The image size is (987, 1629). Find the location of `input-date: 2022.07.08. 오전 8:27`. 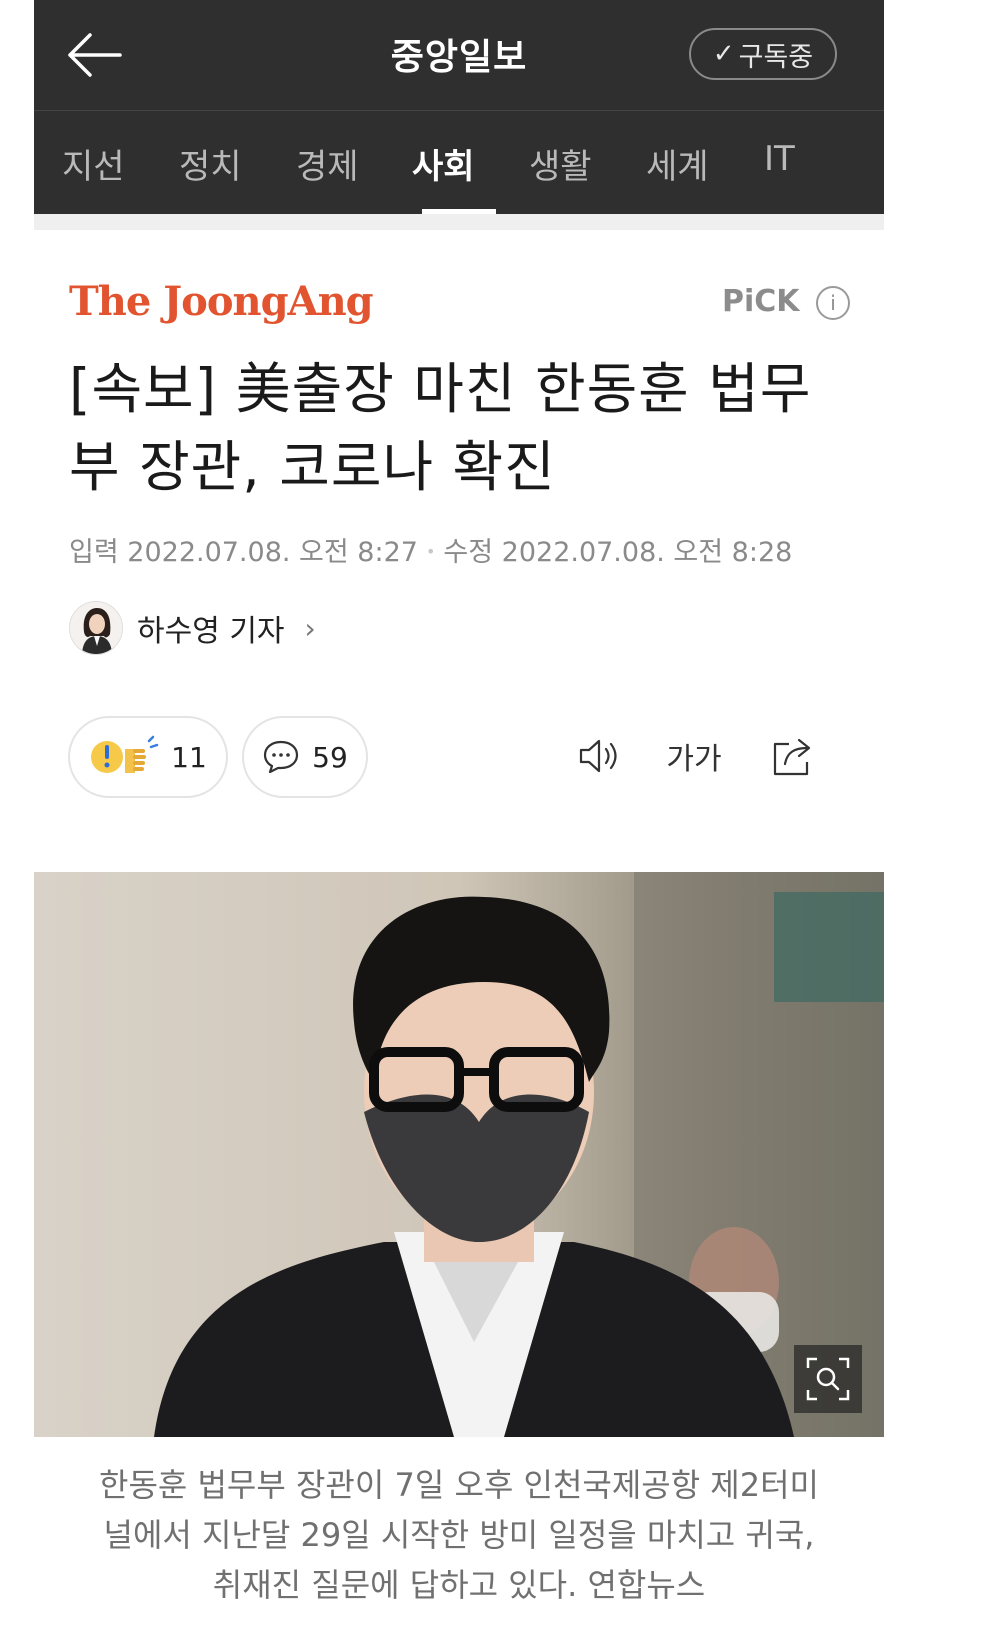

input-date: 2022.07.08. 오전 8:27 is located at coordinates (272, 552).